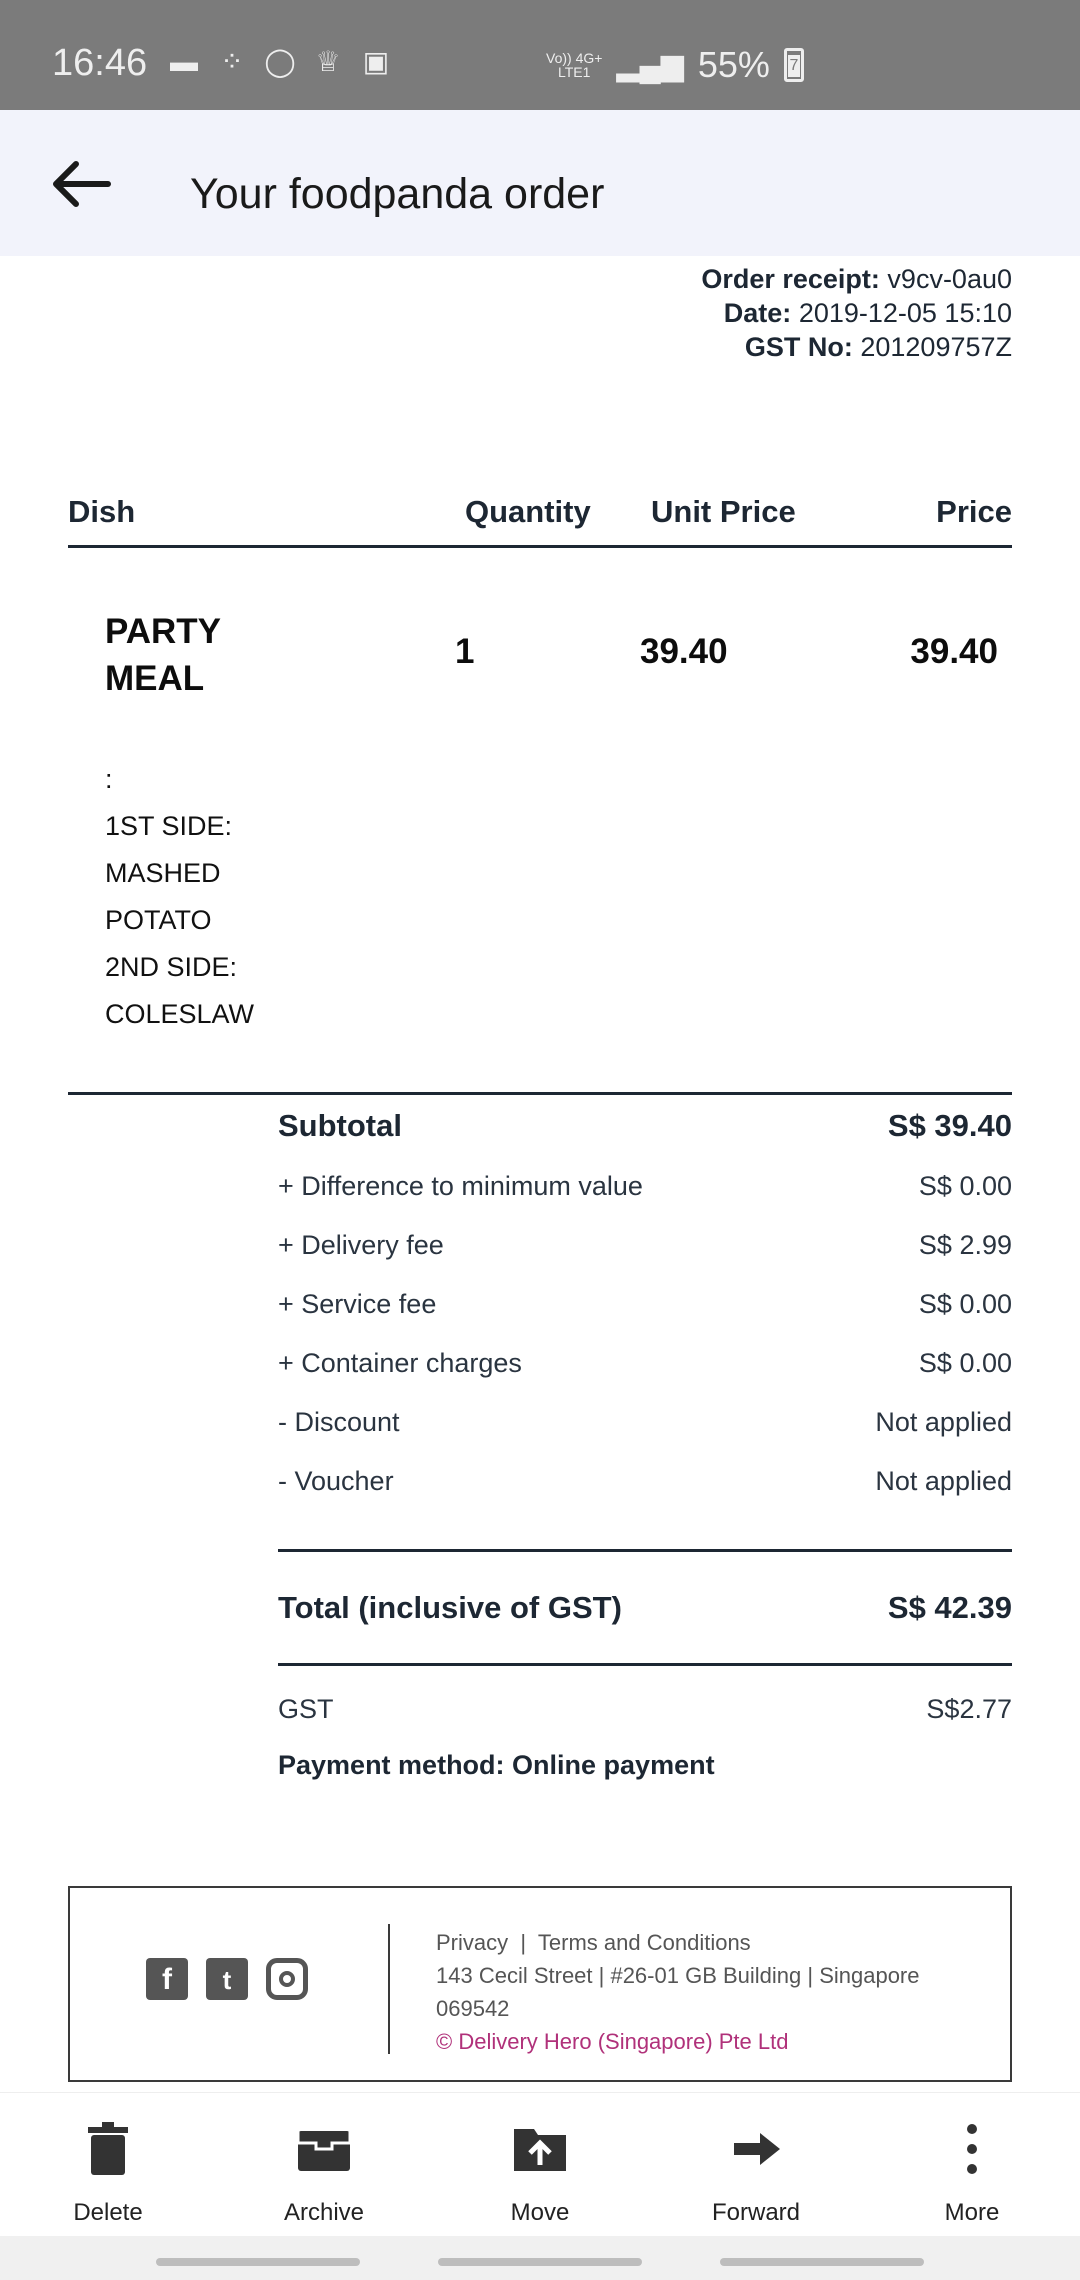 Image resolution: width=1080 pixels, height=2280 pixels. What do you see at coordinates (798, 347) in the screenshot?
I see `gst-number-label: GST No:` at bounding box center [798, 347].